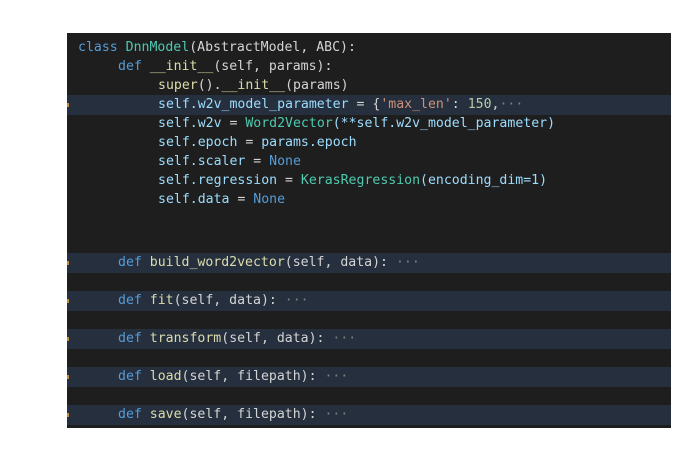 The width and height of the screenshot is (698, 474). I want to click on string-literal: 'max_len', so click(416, 104).